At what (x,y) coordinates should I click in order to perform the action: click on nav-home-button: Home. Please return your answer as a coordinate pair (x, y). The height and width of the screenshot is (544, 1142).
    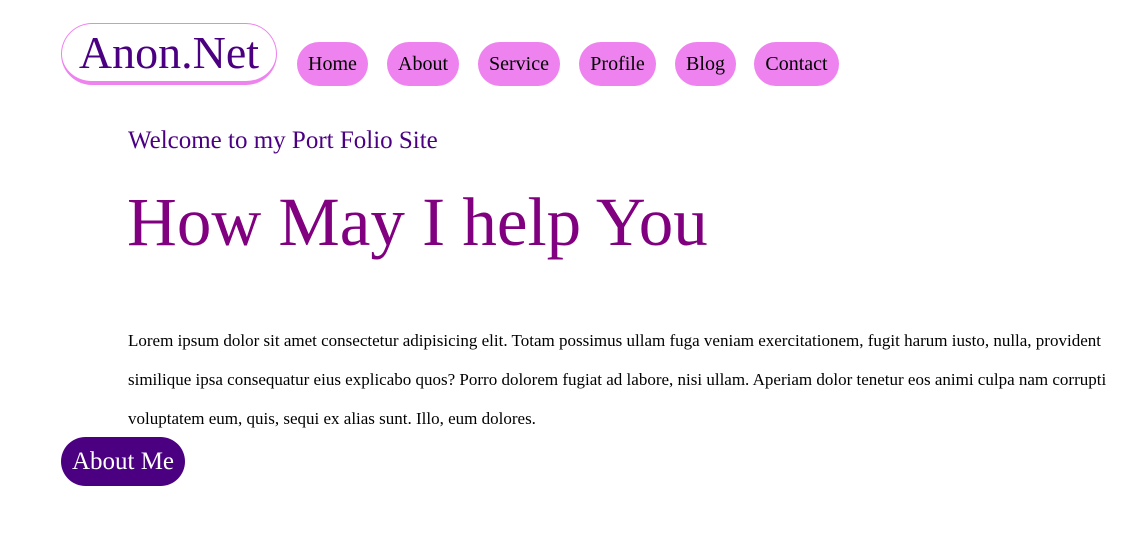
    Looking at the image, I should click on (332, 64).